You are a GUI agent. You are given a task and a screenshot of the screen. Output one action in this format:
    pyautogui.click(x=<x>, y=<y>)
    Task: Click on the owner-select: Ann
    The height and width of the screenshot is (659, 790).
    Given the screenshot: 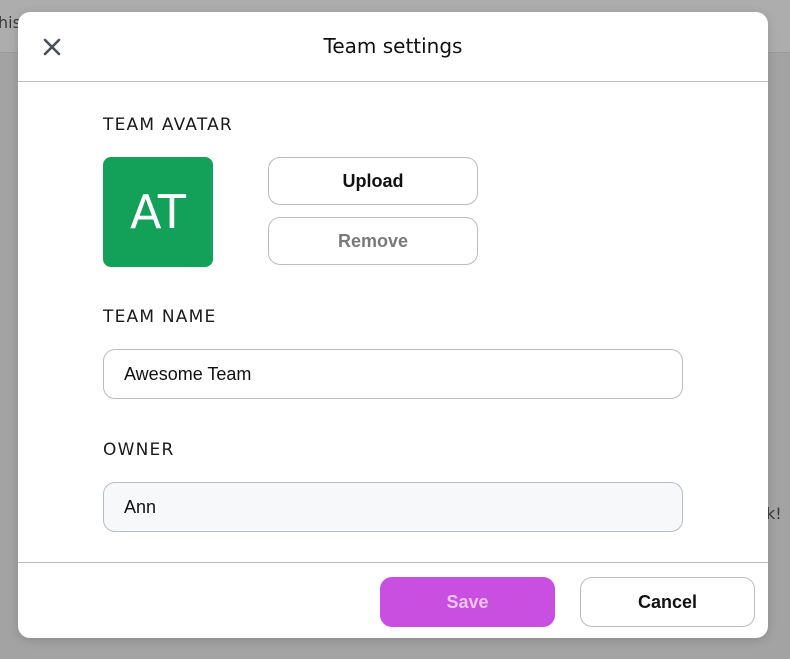 What is the action you would take?
    pyautogui.click(x=393, y=507)
    